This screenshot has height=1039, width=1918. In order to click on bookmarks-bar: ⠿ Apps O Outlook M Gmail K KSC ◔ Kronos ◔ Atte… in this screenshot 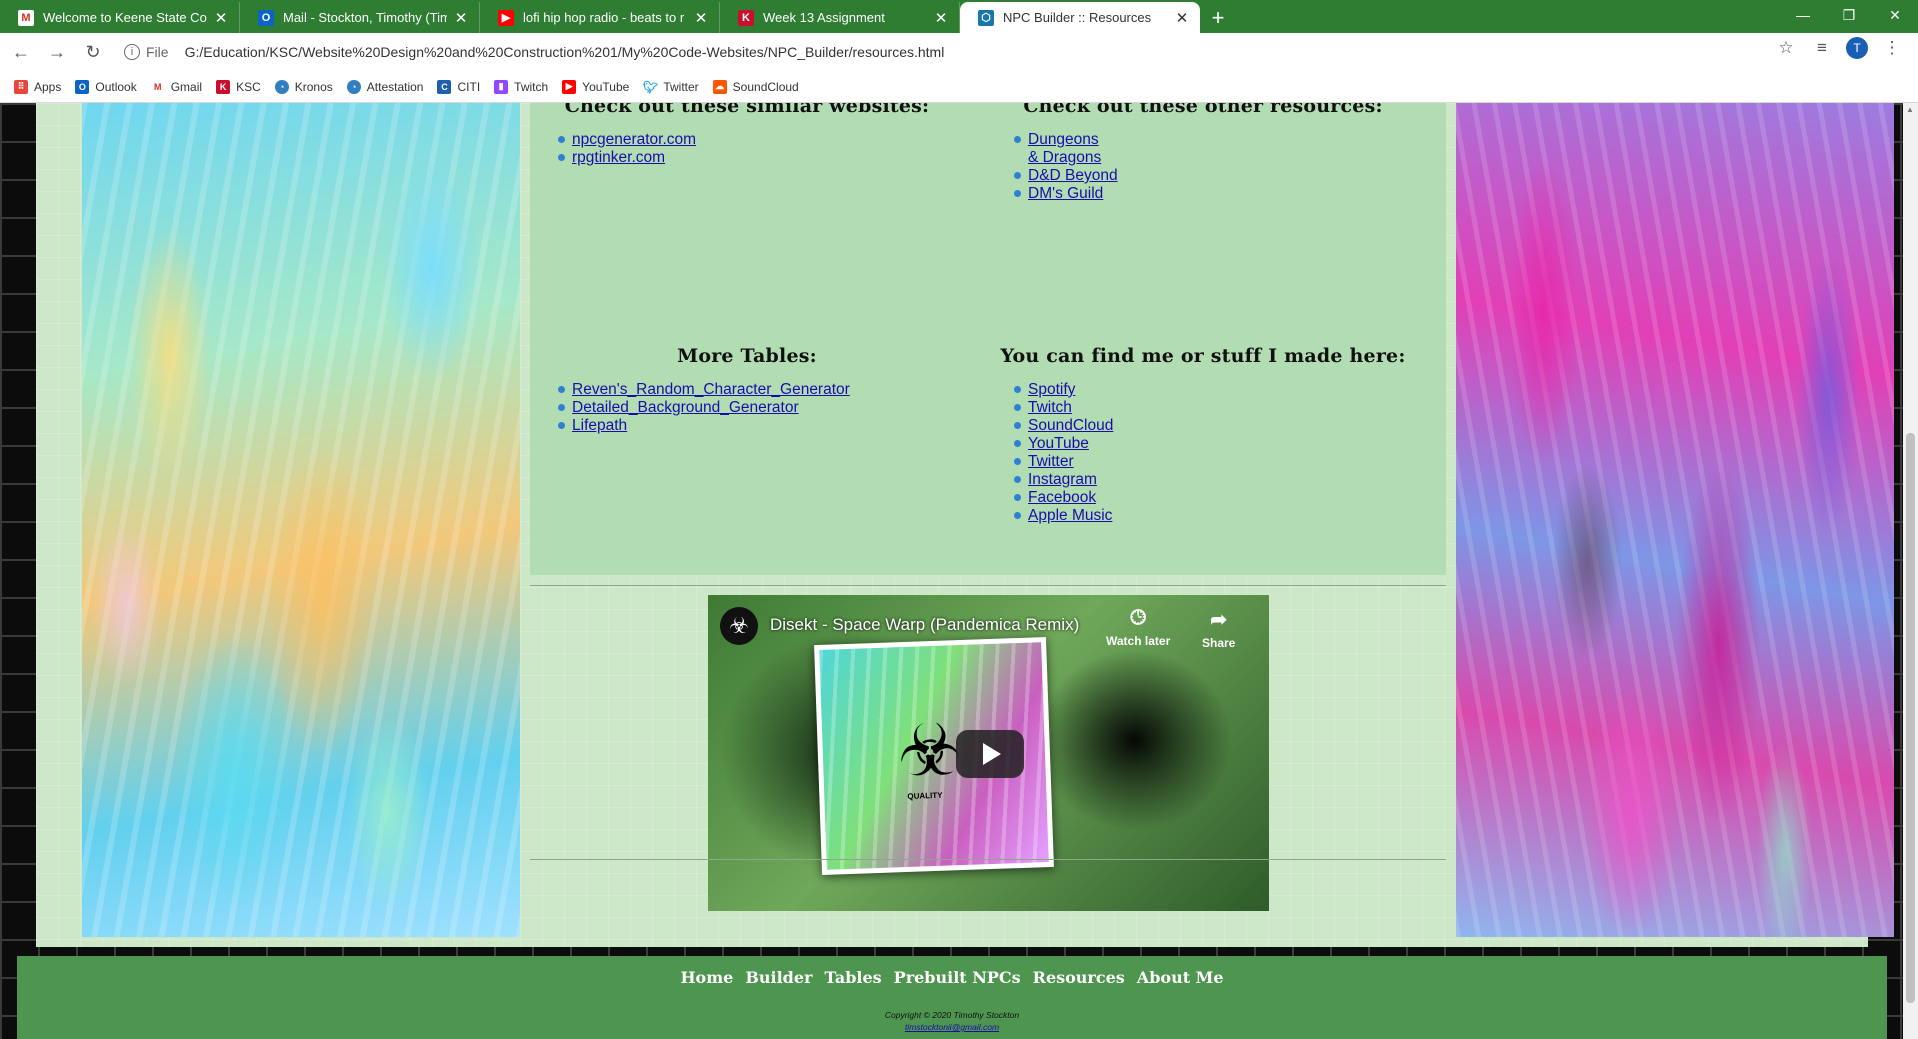, I will do `click(959, 87)`.